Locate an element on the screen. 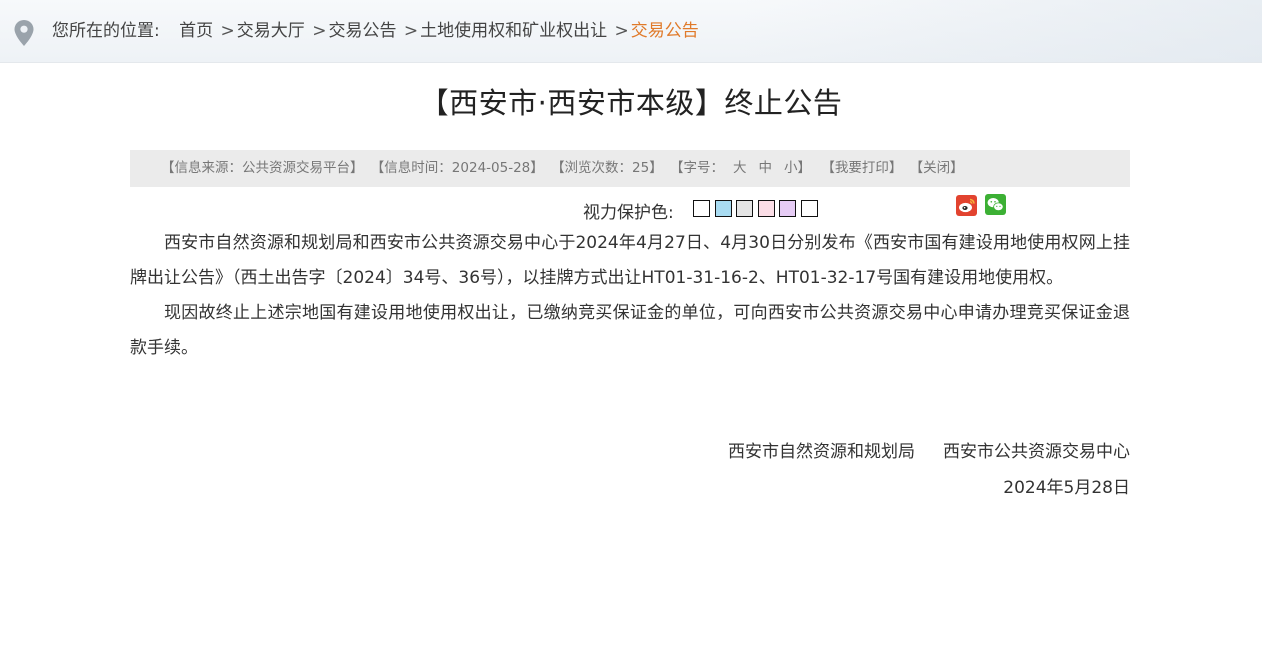  breadcrumb-home-link: 首页 is located at coordinates (196, 31).